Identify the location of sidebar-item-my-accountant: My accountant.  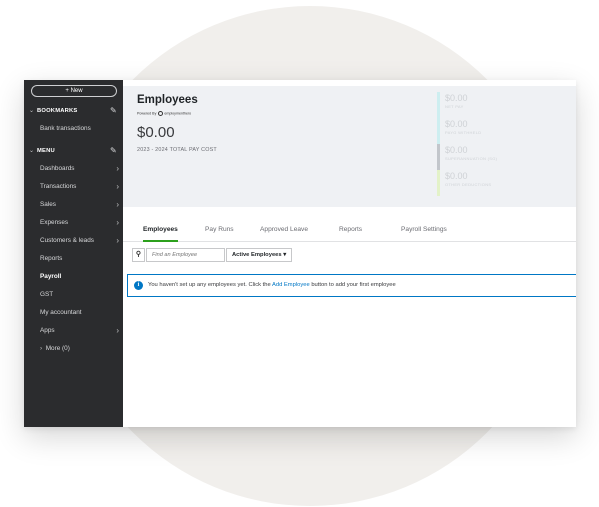
(61, 313).